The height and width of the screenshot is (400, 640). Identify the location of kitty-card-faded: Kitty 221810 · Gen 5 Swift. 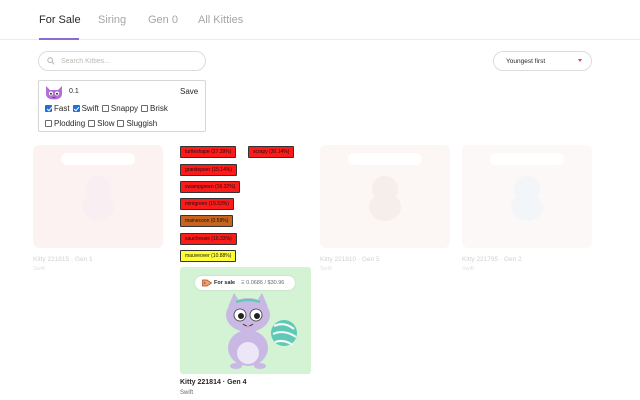
(385, 208).